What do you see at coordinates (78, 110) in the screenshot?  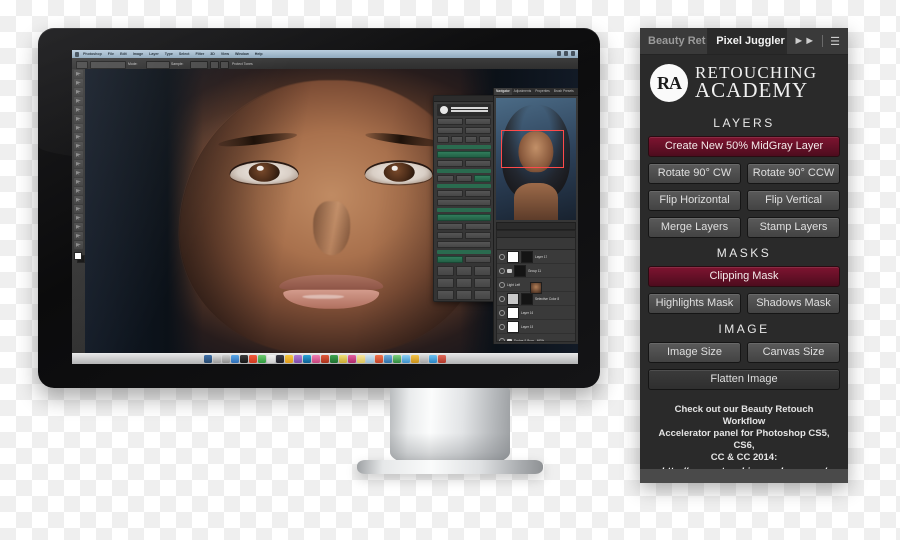 I see `crop-tool-icon` at bounding box center [78, 110].